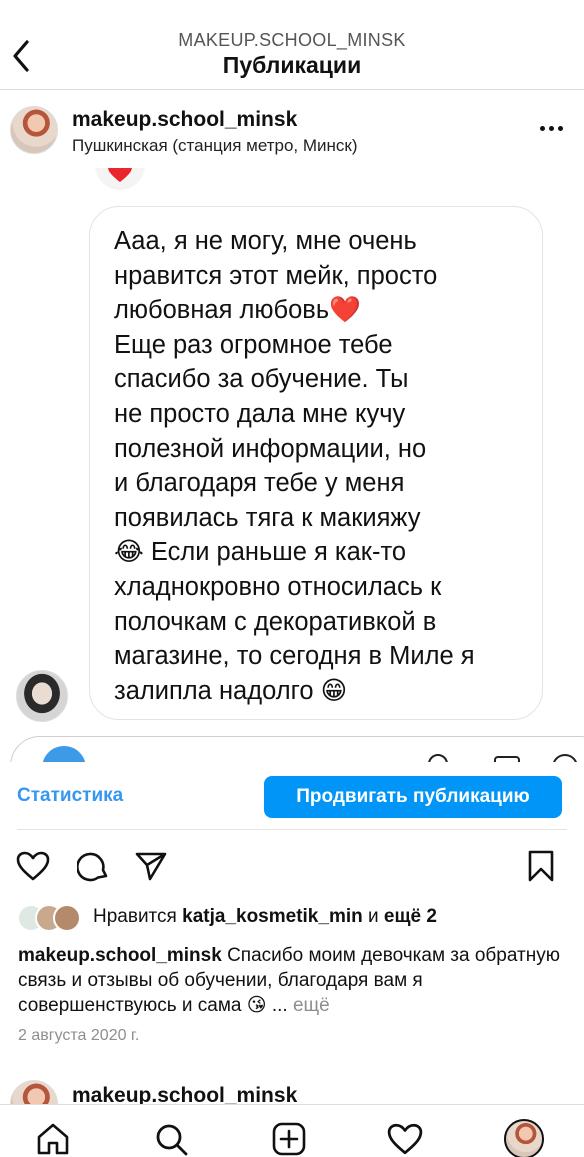  I want to click on post-author-avatar, so click(34, 130).